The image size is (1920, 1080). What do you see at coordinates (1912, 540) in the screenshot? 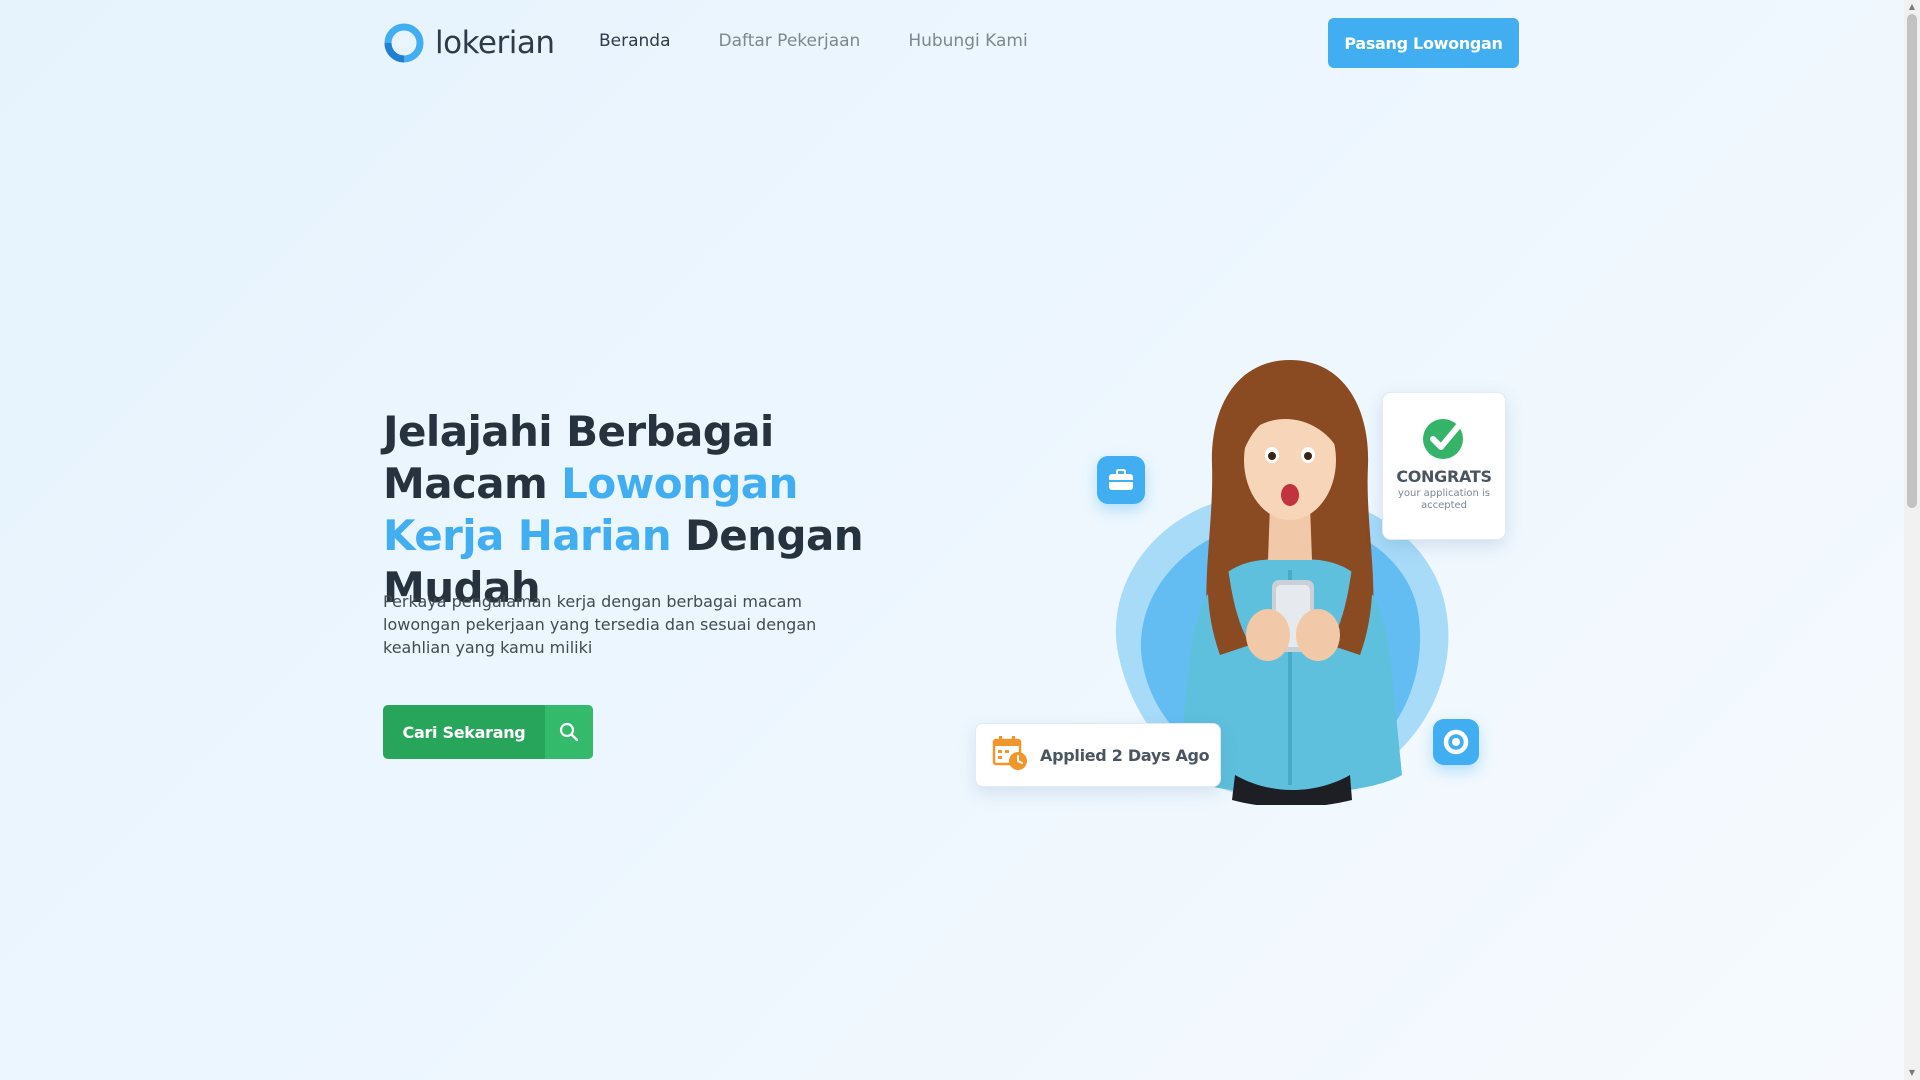
I see `page-scrollbar: ▲ ▼` at bounding box center [1912, 540].